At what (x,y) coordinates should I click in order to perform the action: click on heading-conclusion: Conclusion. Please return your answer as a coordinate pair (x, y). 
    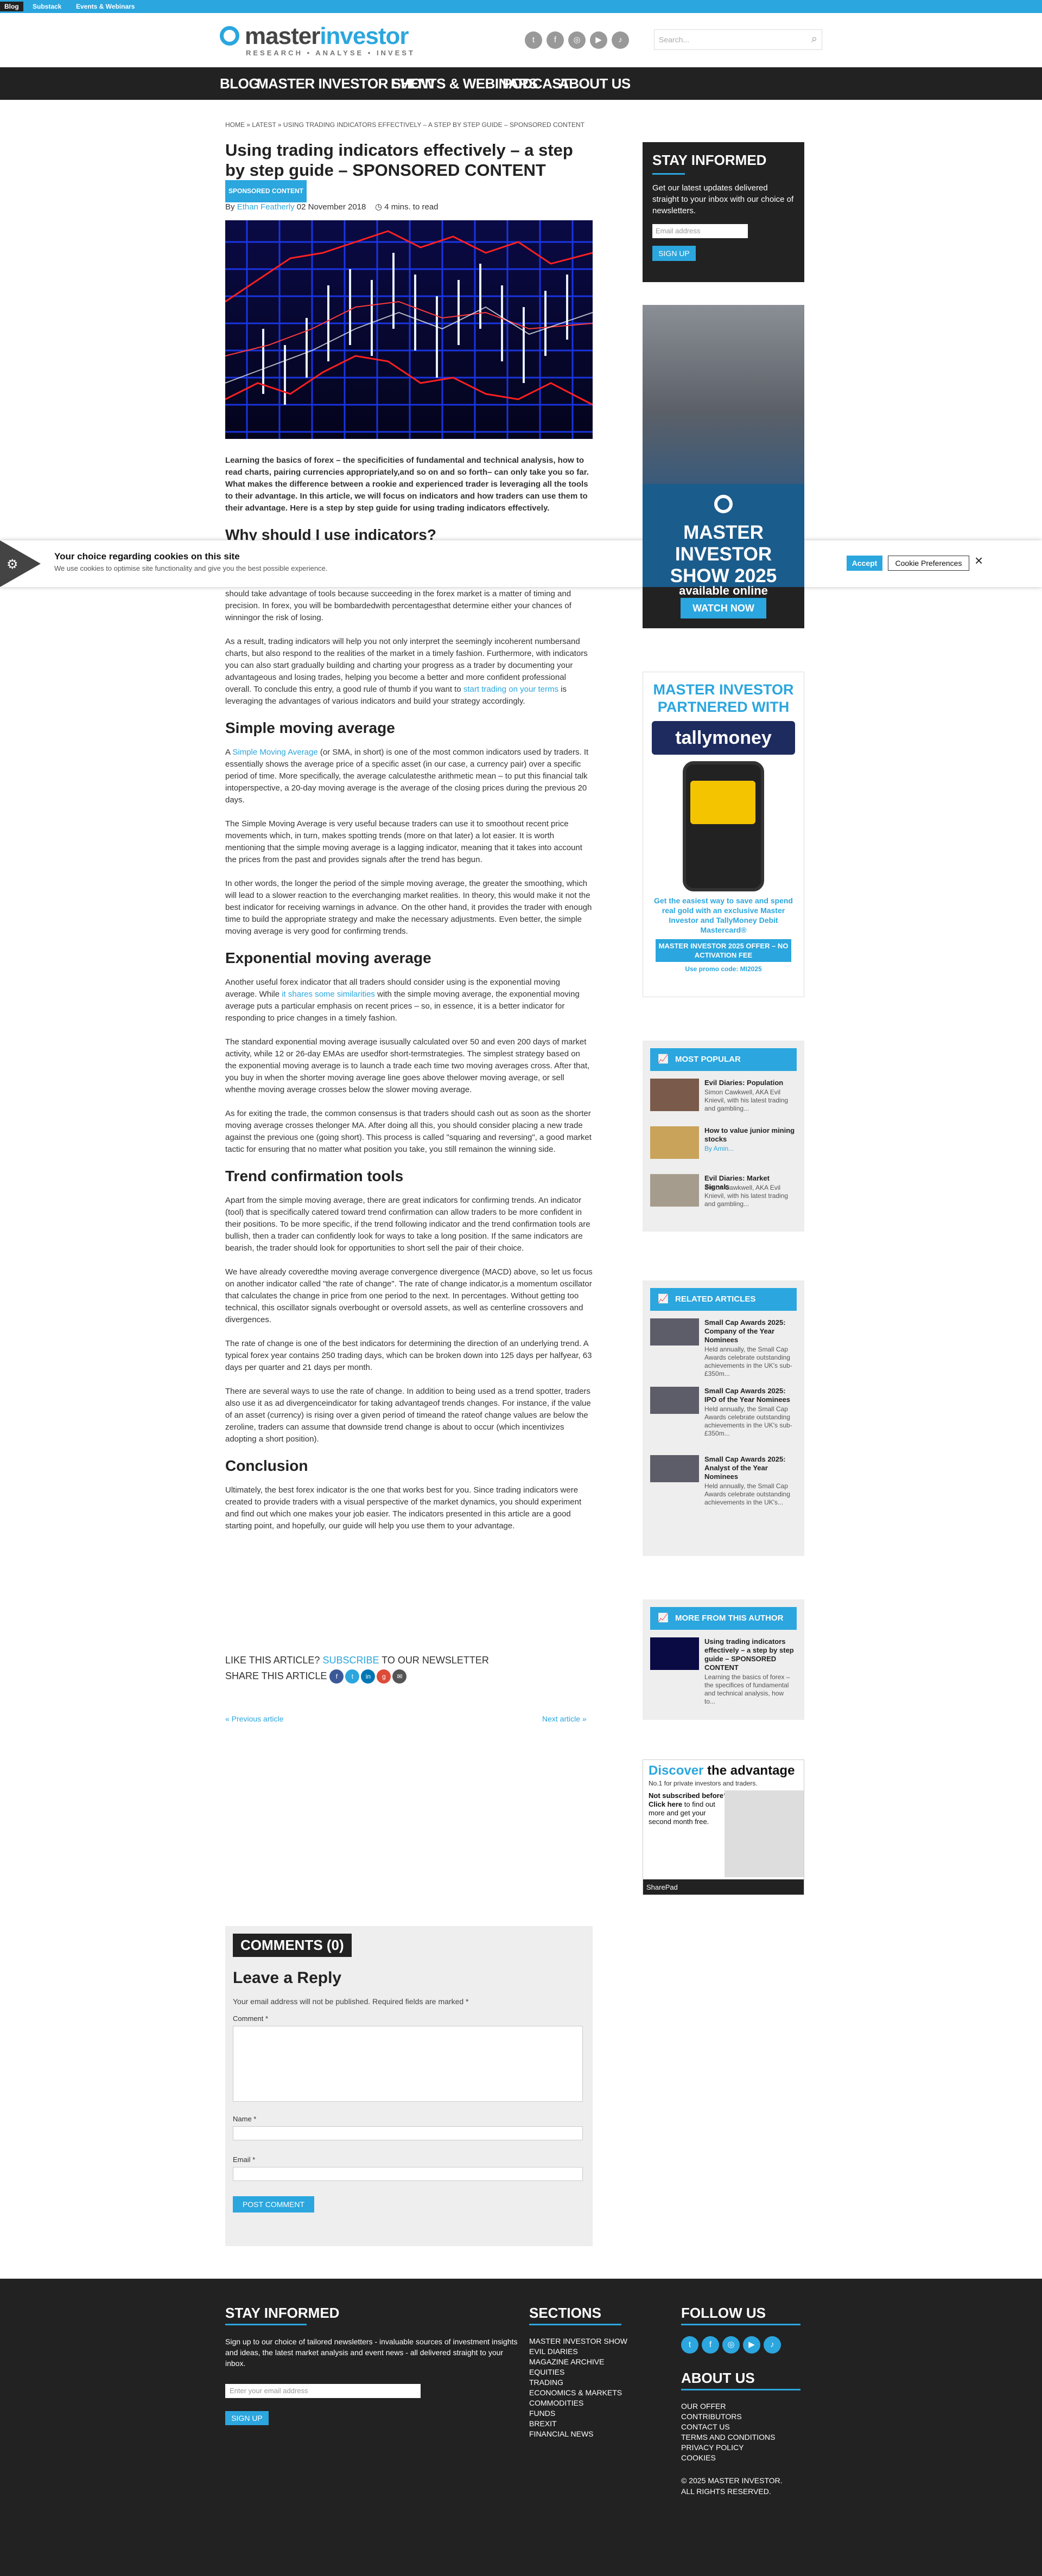
    Looking at the image, I should click on (266, 1465).